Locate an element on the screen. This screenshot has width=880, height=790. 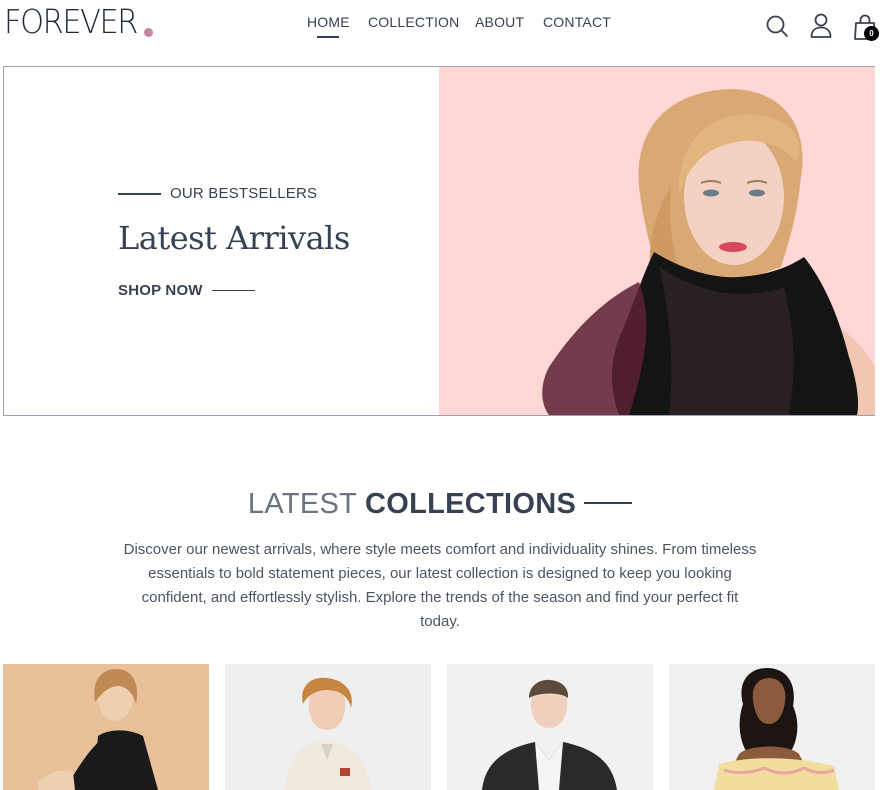
nav-home-link: HOME is located at coordinates (328, 26).